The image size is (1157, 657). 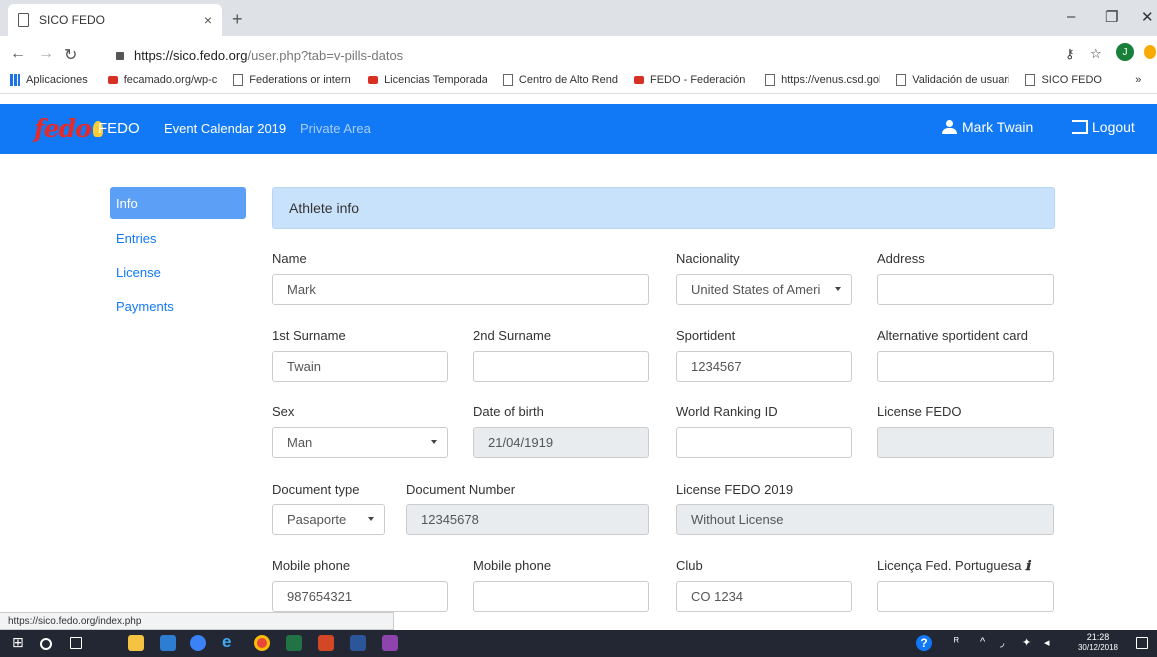 What do you see at coordinates (18, 54) in the screenshot?
I see `back-icon: ←` at bounding box center [18, 54].